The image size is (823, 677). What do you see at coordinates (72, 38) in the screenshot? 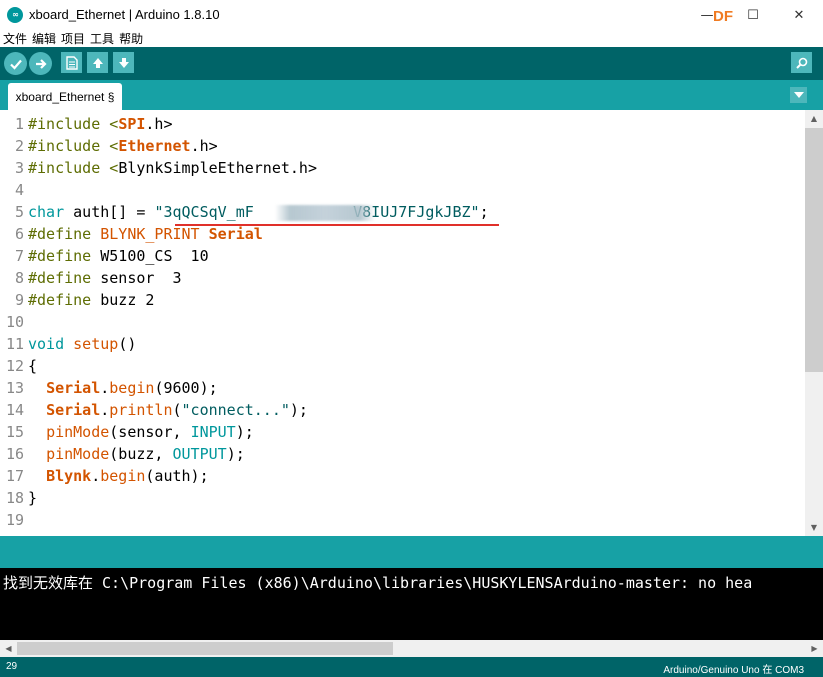
I see `menu-sketch: 项目` at bounding box center [72, 38].